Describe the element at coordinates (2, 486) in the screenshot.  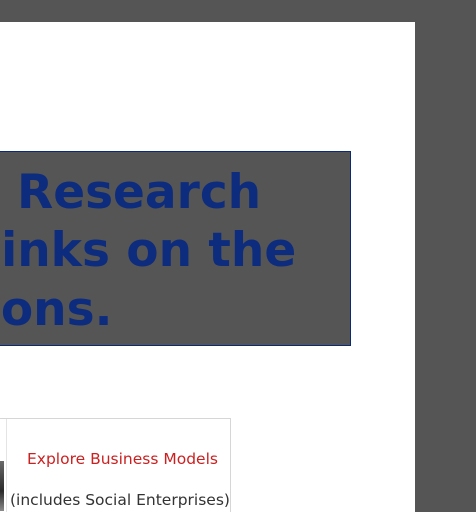
I see `card-thumbnail-image` at that location.